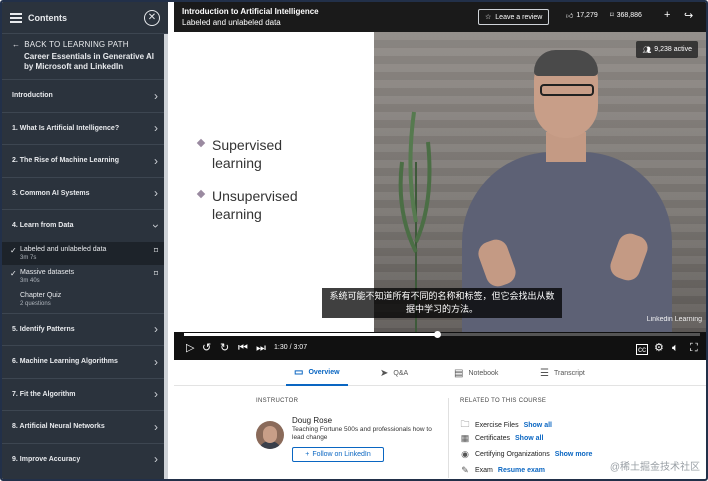  I want to click on tab-notebook: ▤ Notebook, so click(476, 373).